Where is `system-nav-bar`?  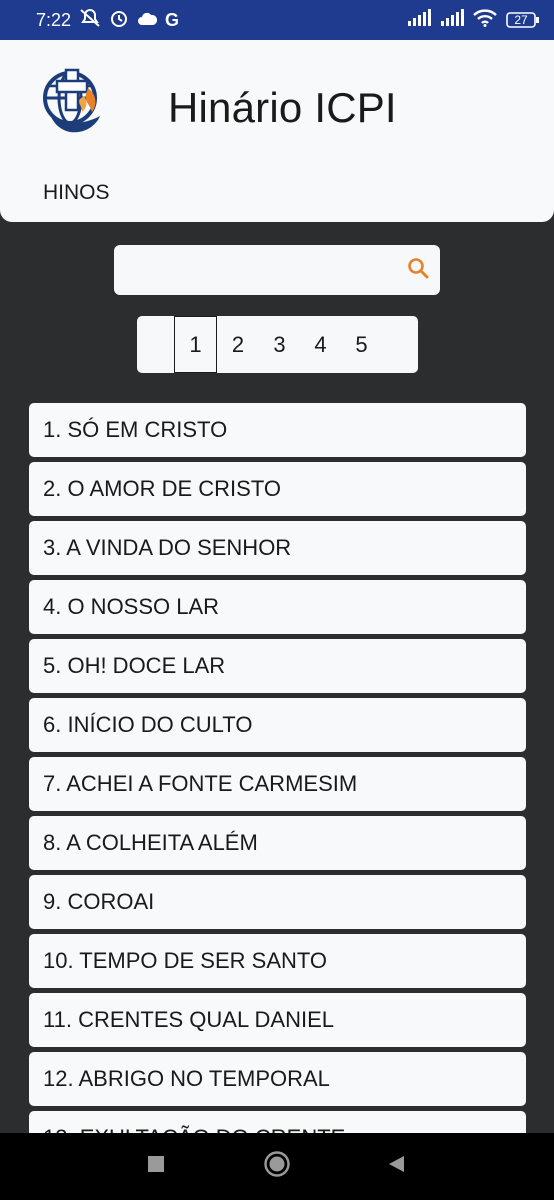 system-nav-bar is located at coordinates (277, 1166).